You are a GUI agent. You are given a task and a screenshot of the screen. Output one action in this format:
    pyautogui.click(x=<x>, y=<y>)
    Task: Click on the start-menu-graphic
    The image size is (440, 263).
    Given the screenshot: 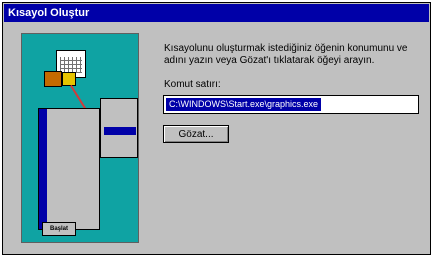 What is the action you would take?
    pyautogui.click(x=69, y=169)
    